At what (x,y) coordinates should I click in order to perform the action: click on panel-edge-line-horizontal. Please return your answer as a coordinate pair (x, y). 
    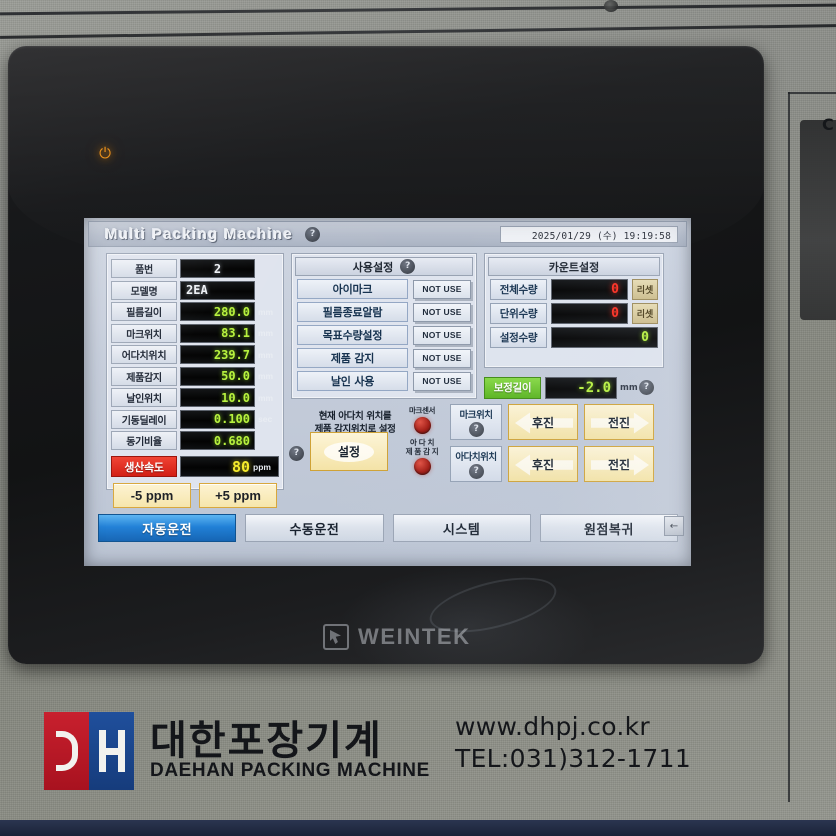
    Looking at the image, I should click on (812, 93).